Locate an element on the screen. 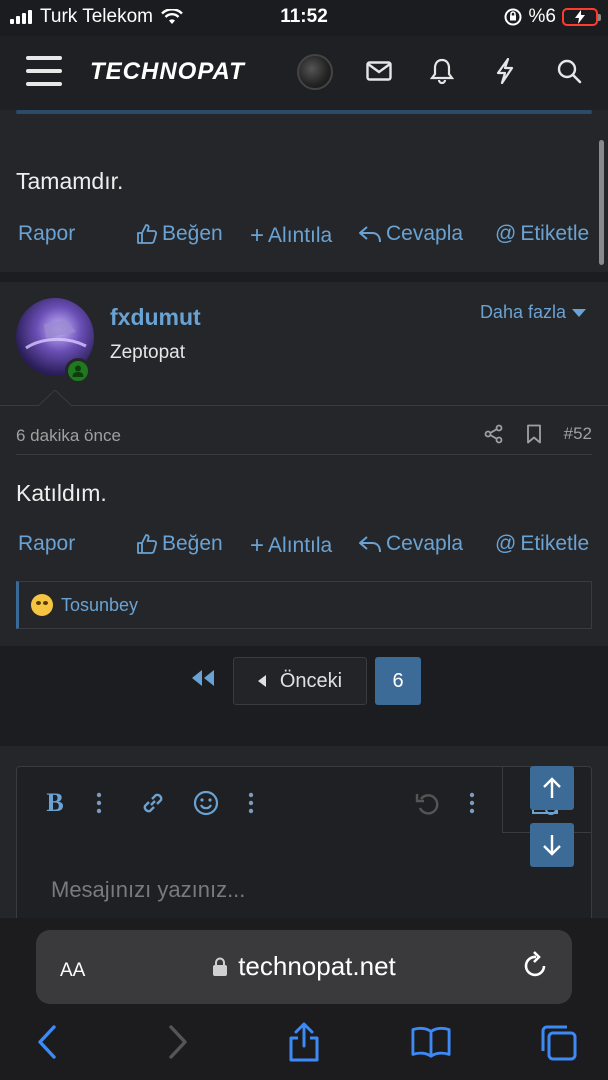 The width and height of the screenshot is (608, 1080). pointer-arrow is located at coordinates (55, 398).